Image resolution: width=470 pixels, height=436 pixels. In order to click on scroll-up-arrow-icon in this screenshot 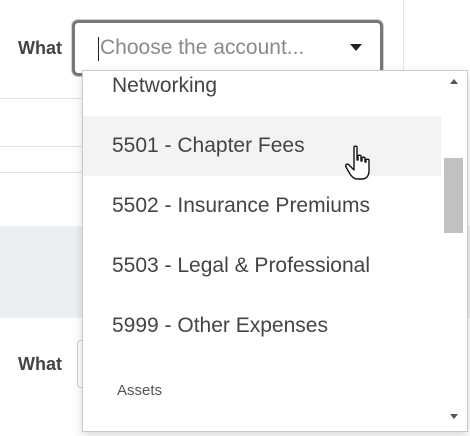, I will do `click(454, 81)`.